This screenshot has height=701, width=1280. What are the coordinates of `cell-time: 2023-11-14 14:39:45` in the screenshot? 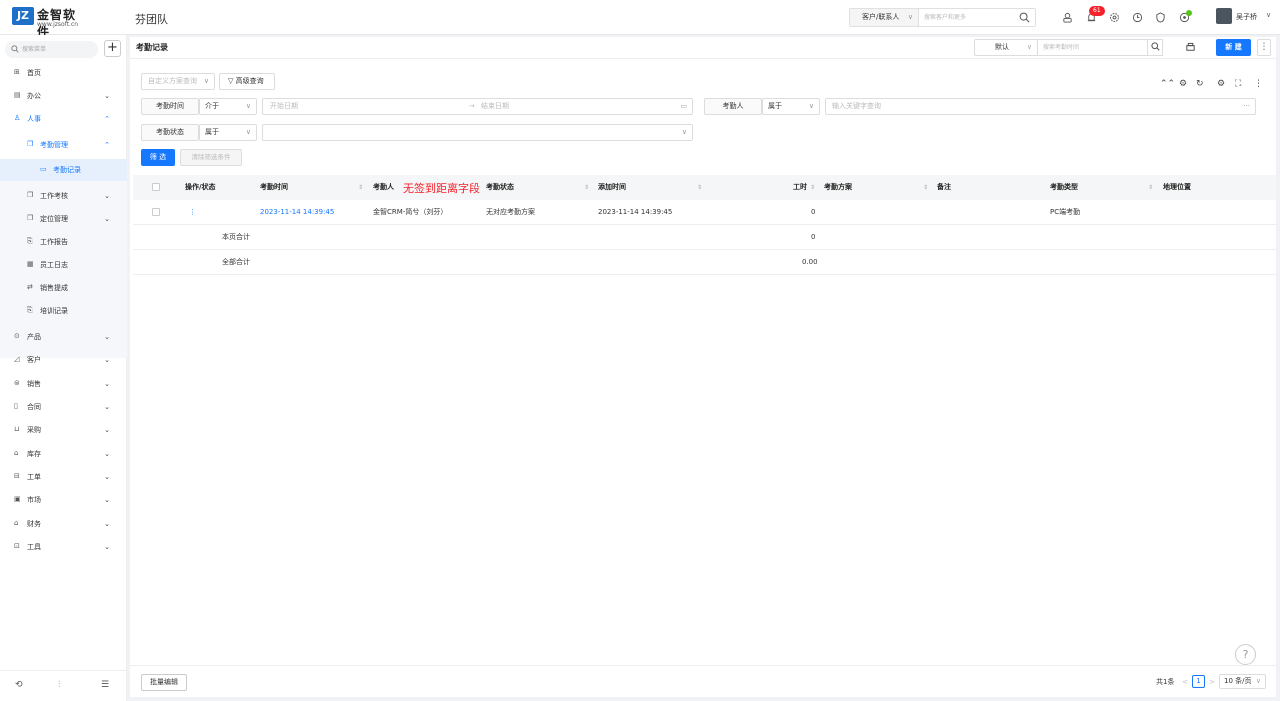 It's located at (297, 212).